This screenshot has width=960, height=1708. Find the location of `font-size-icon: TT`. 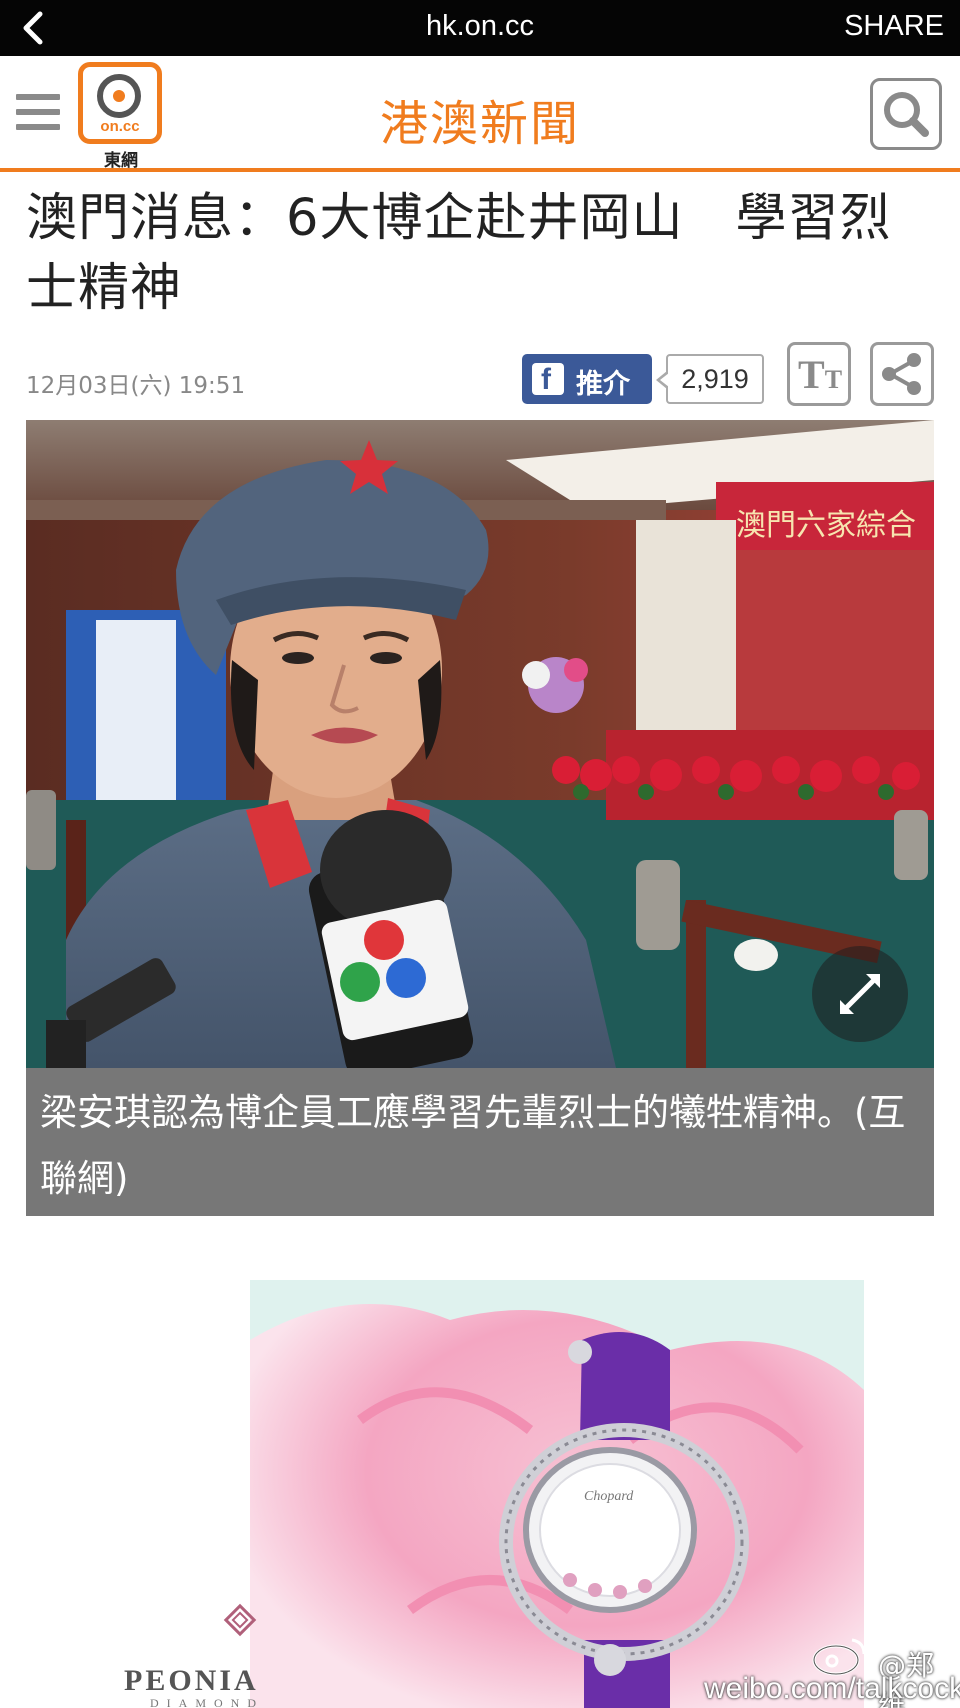

font-size-icon: TT is located at coordinates (820, 374).